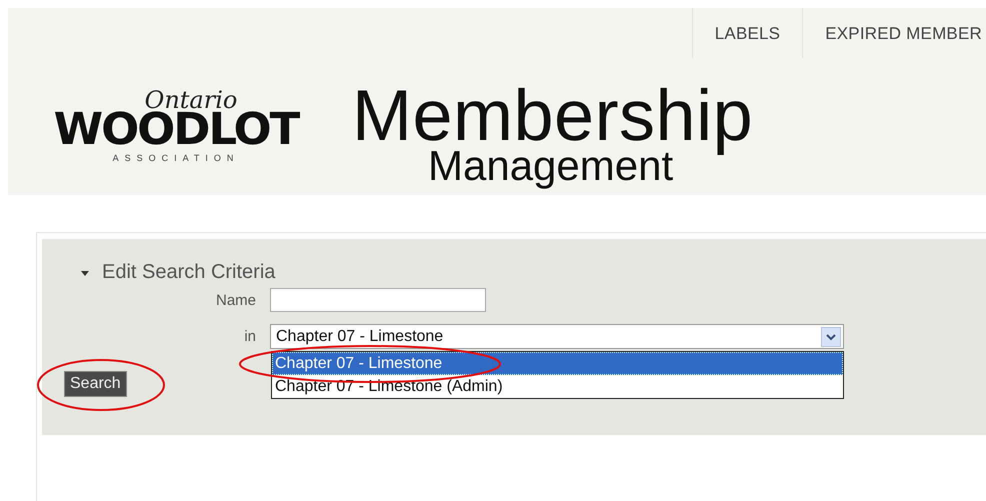 The image size is (986, 501). What do you see at coordinates (378, 300) in the screenshot?
I see `name-input-field` at bounding box center [378, 300].